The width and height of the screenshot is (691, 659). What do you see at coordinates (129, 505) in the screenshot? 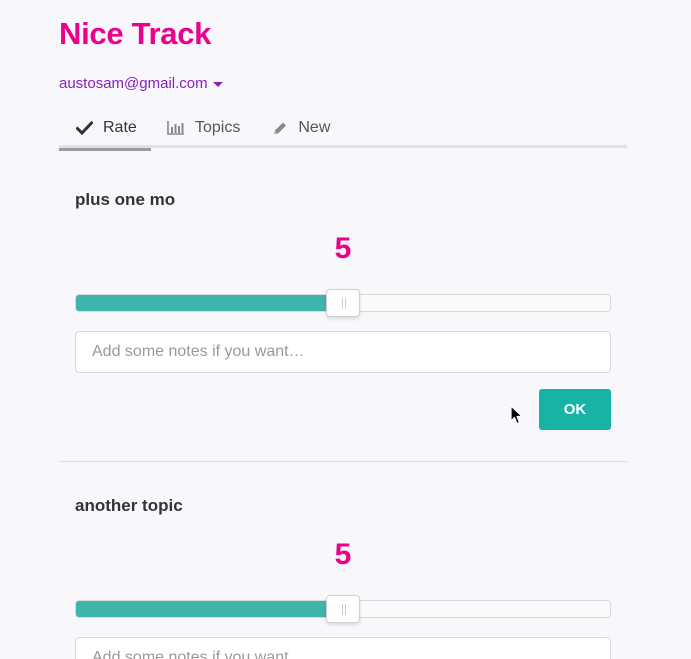
I see `topic-title: another topic` at bounding box center [129, 505].